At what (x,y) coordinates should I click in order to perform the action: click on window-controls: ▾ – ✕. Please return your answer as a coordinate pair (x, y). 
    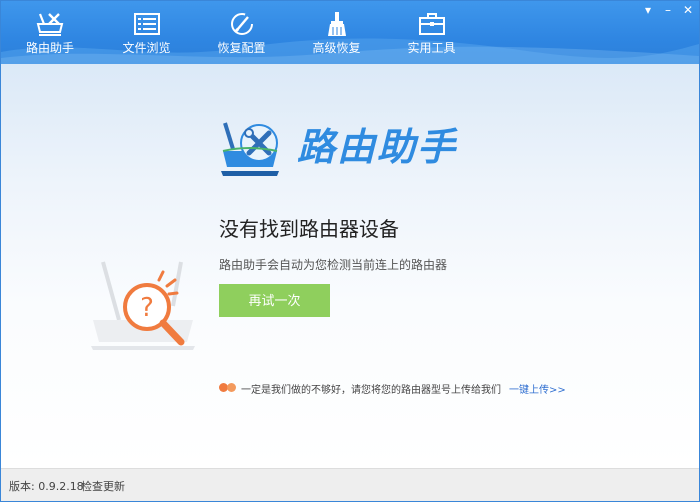
    Looking at the image, I should click on (668, 10).